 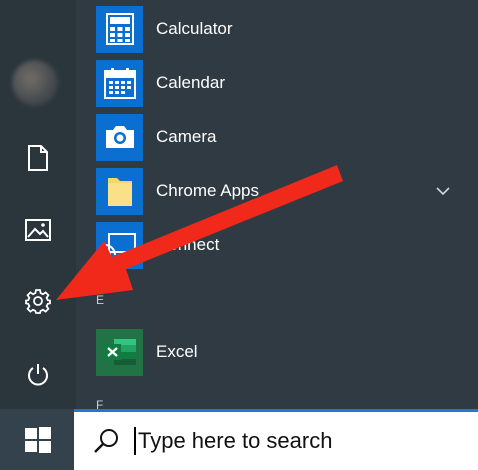 I want to click on documents-button, so click(x=38, y=158).